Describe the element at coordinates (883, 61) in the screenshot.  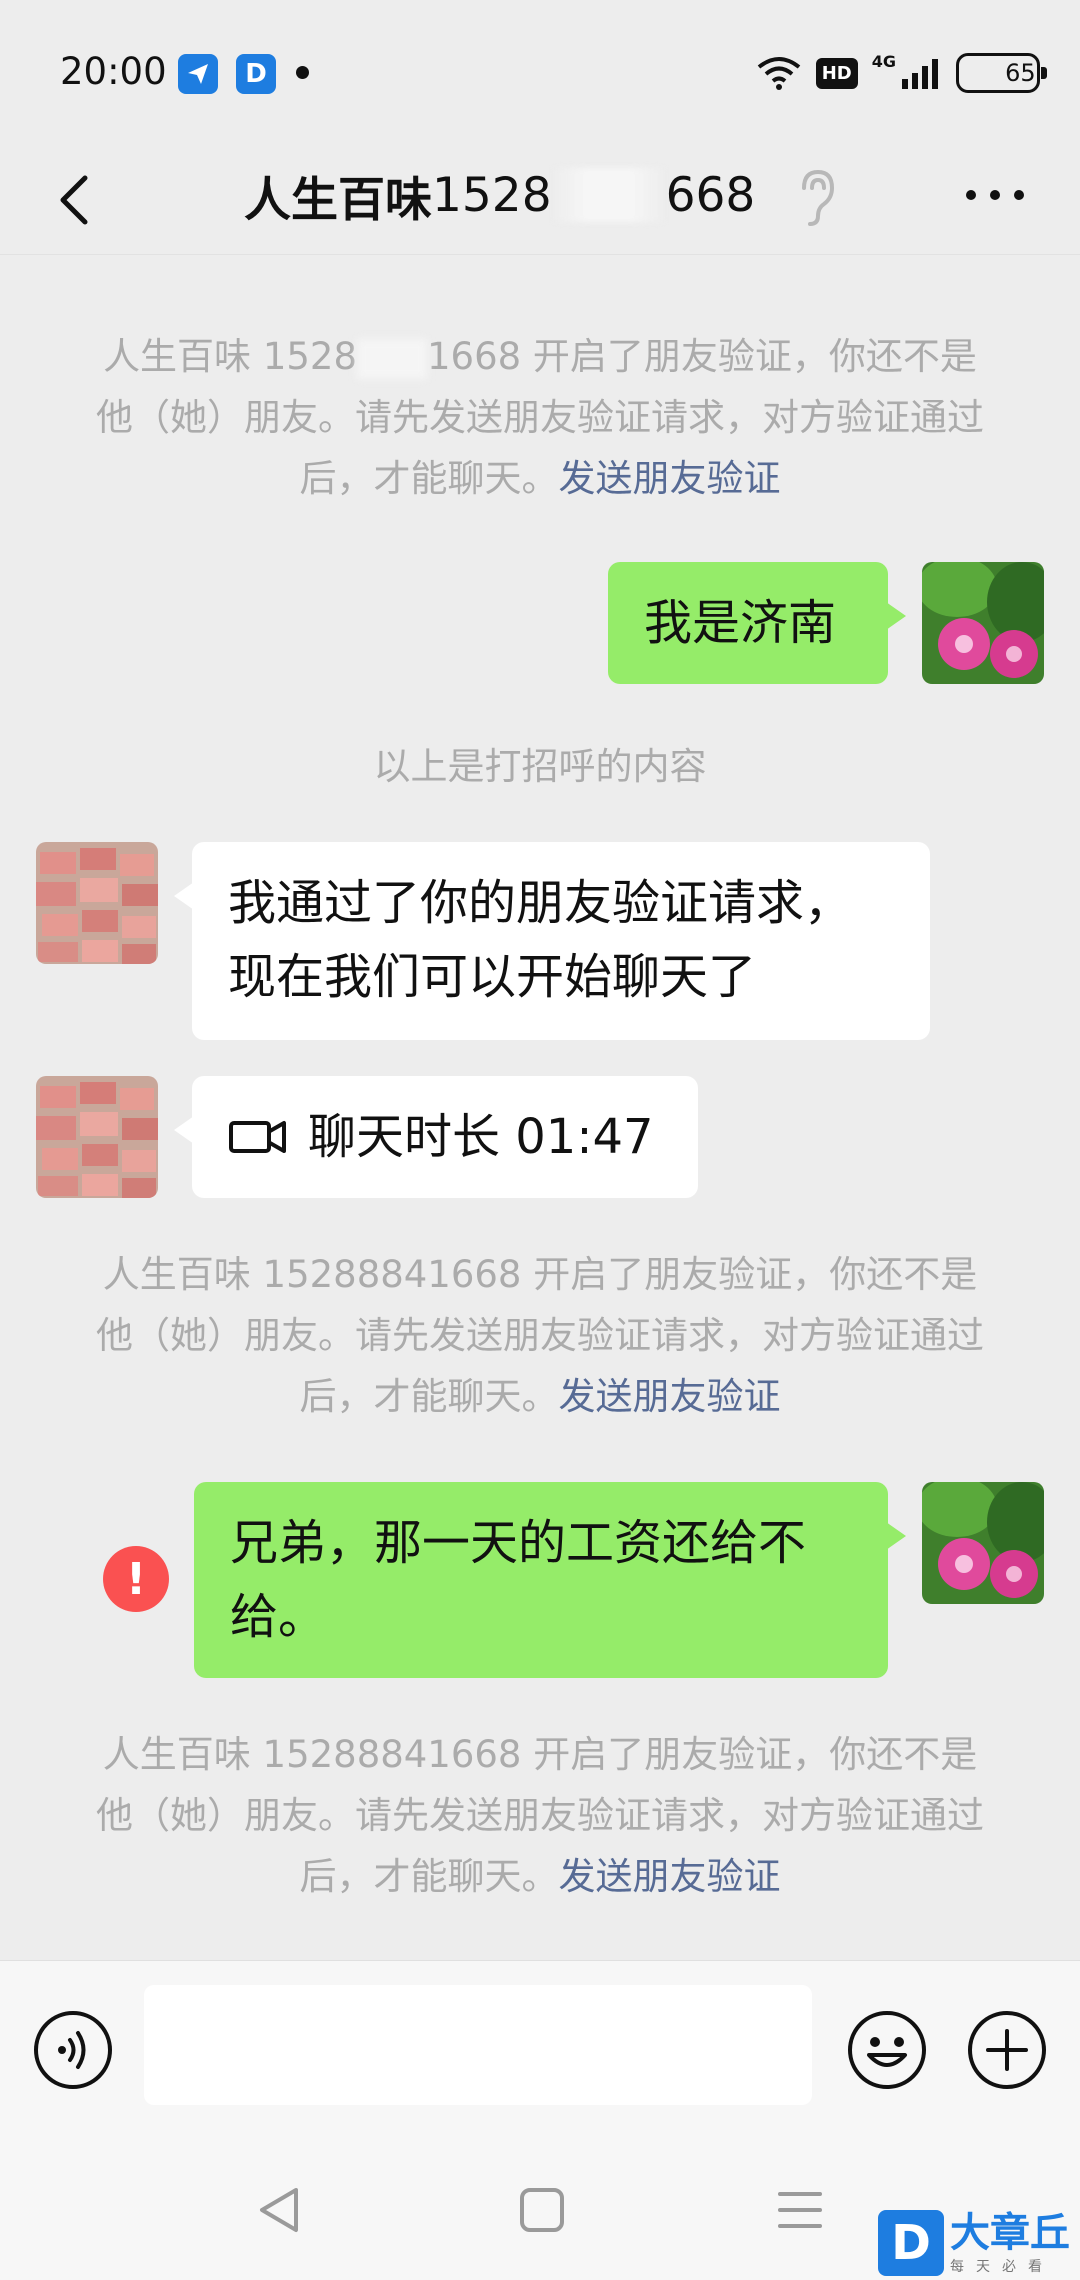
I see `network-label: 4G` at that location.